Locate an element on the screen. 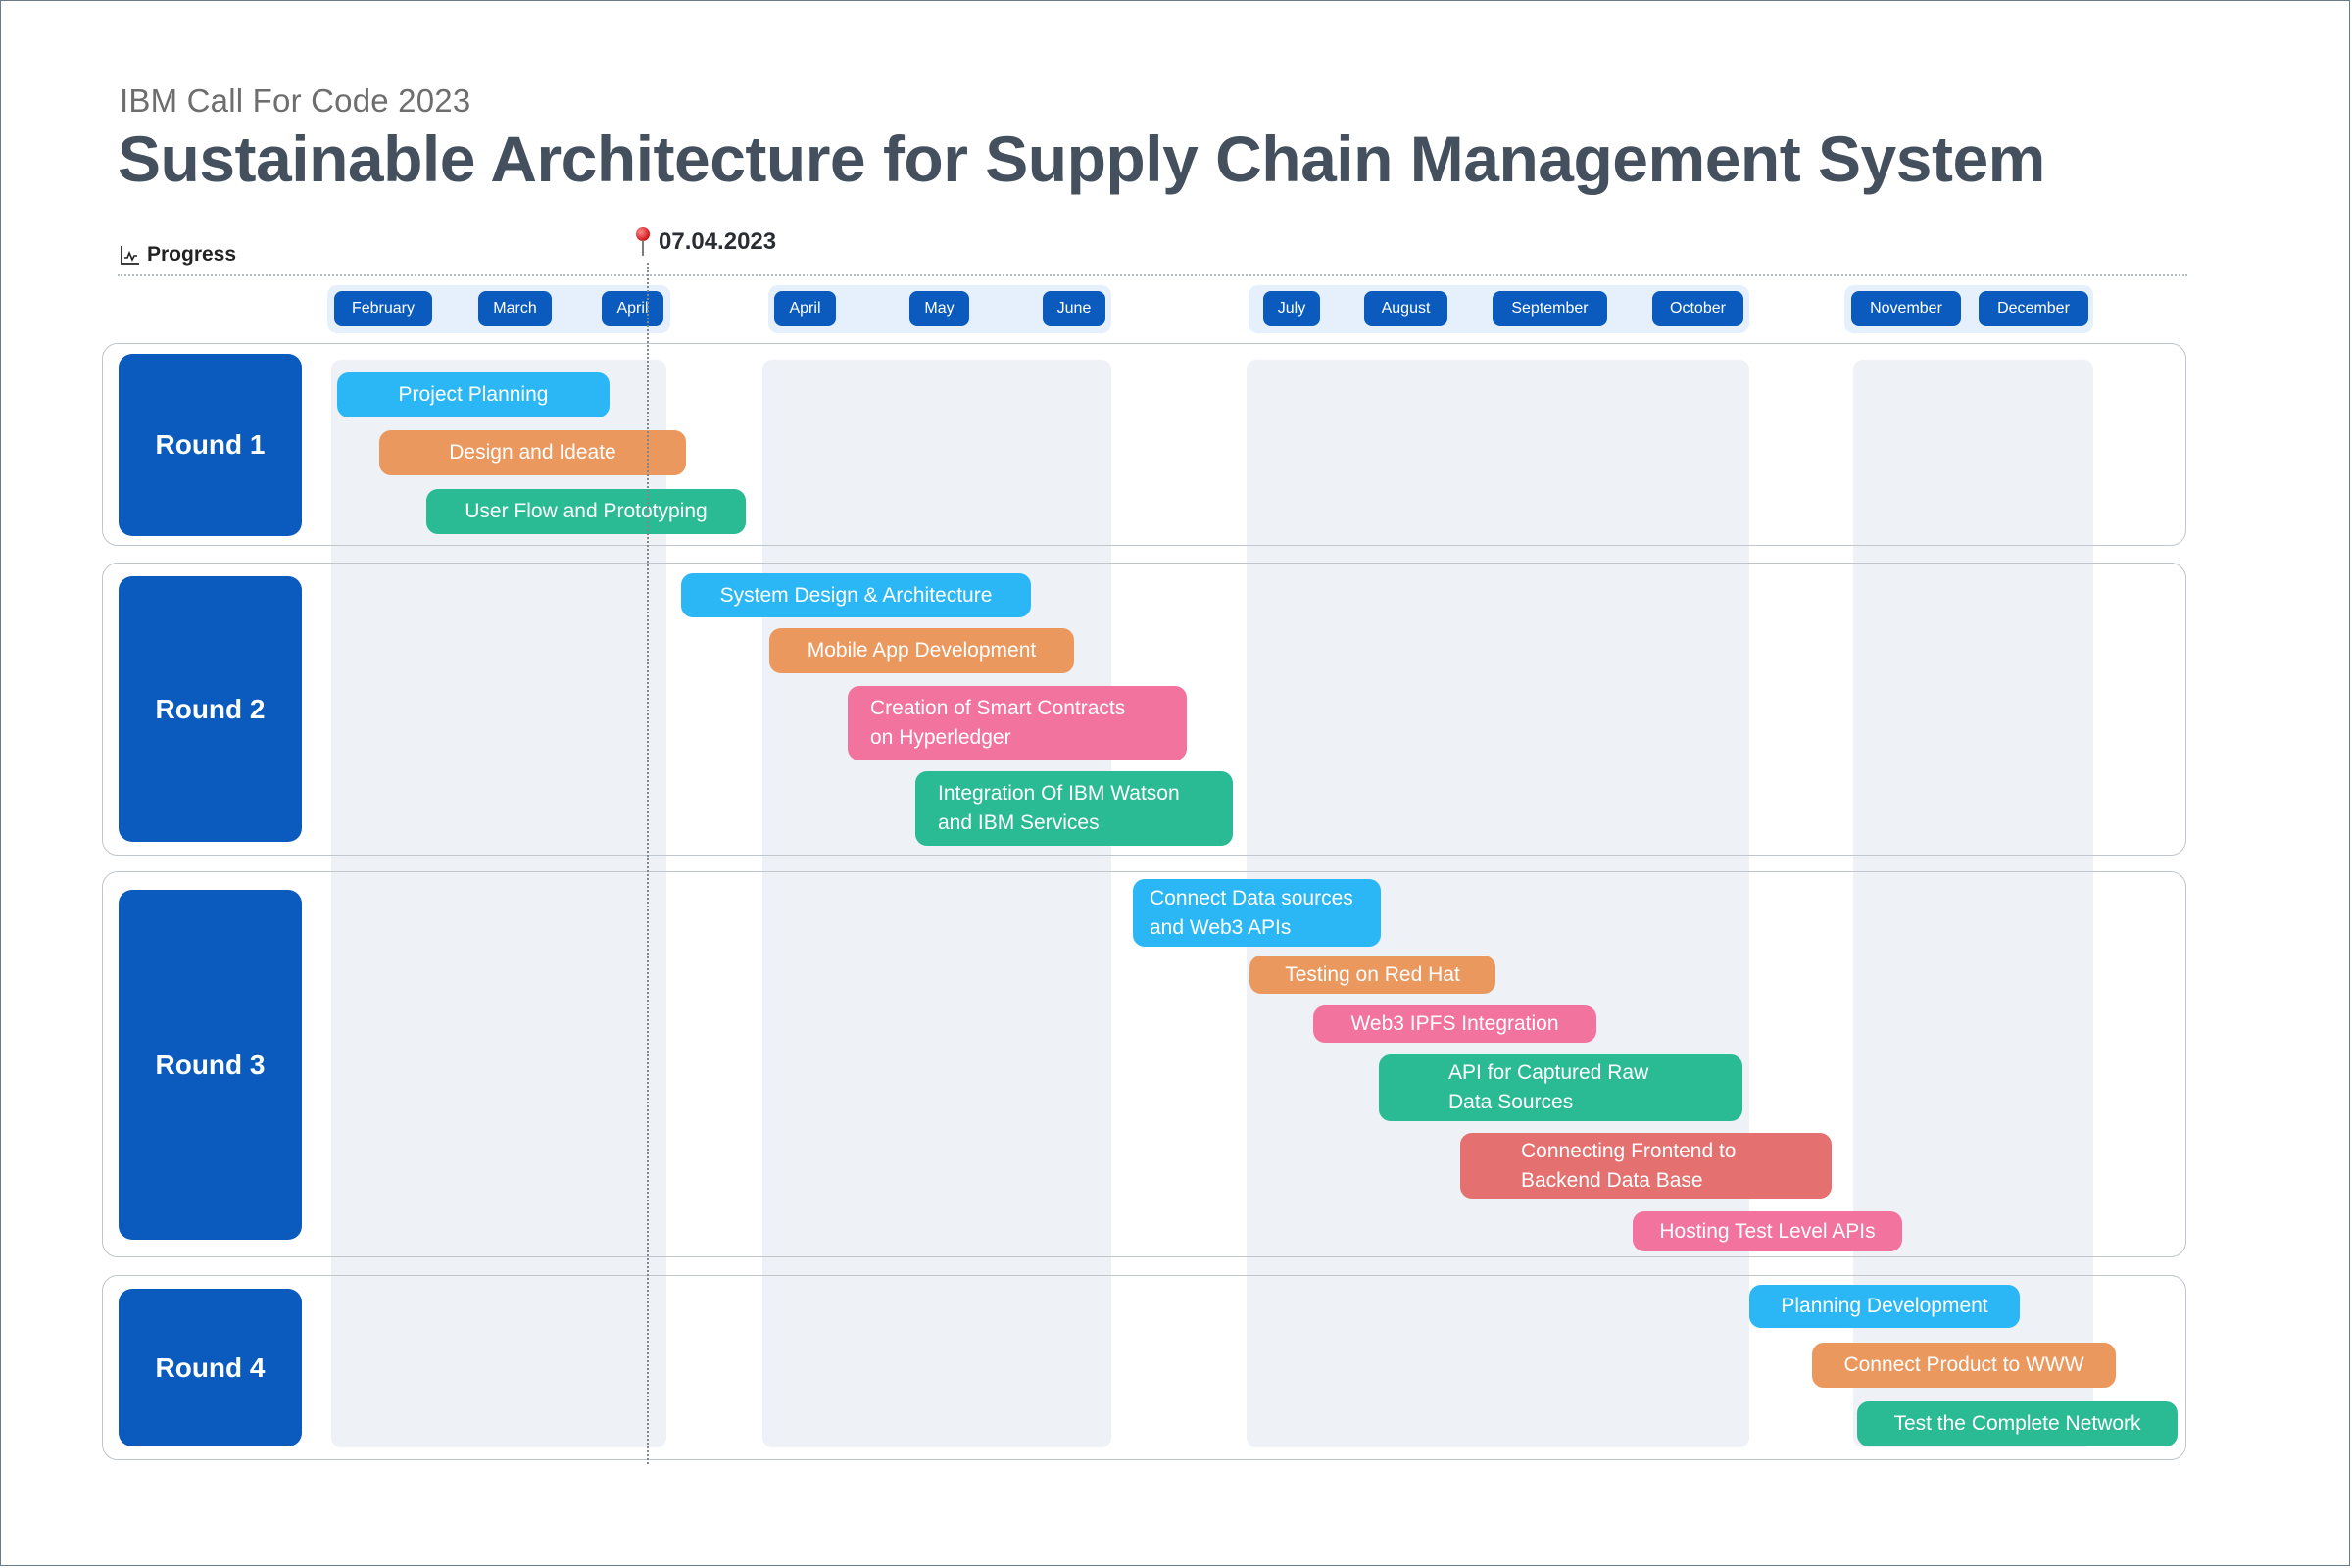 This screenshot has height=1568, width=2352. line-chart-icon is located at coordinates (130, 255).